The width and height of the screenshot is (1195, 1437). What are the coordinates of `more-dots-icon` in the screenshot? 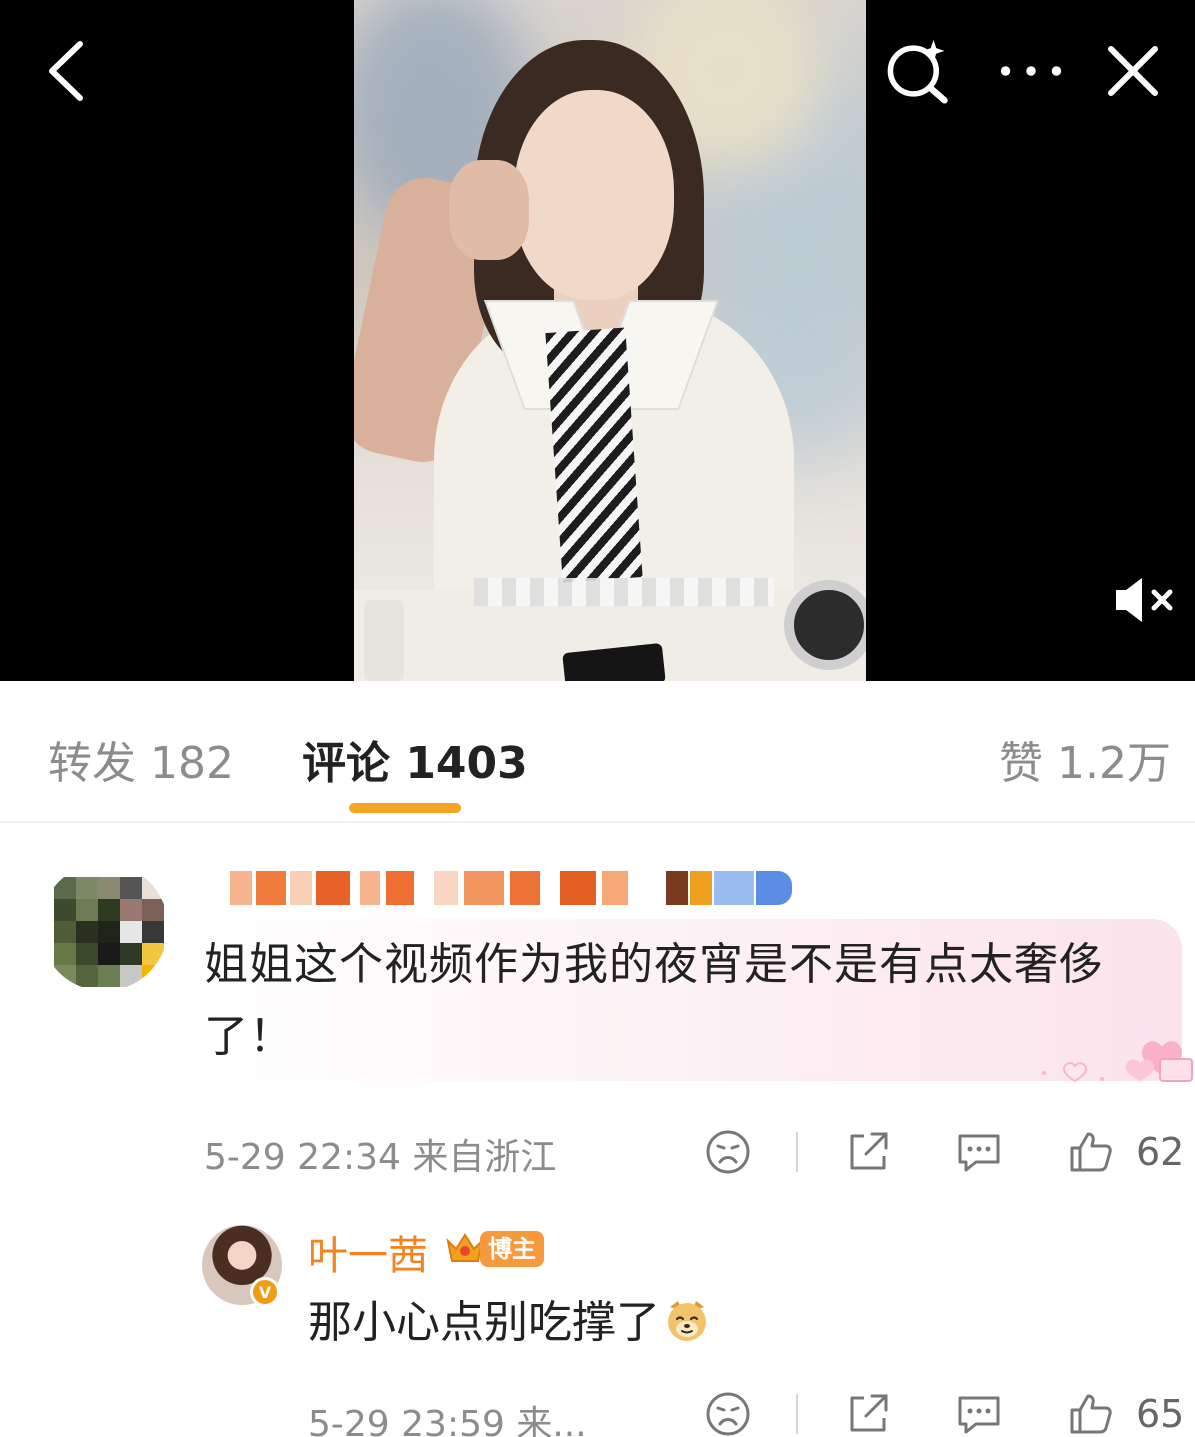 It's located at (1031, 71).